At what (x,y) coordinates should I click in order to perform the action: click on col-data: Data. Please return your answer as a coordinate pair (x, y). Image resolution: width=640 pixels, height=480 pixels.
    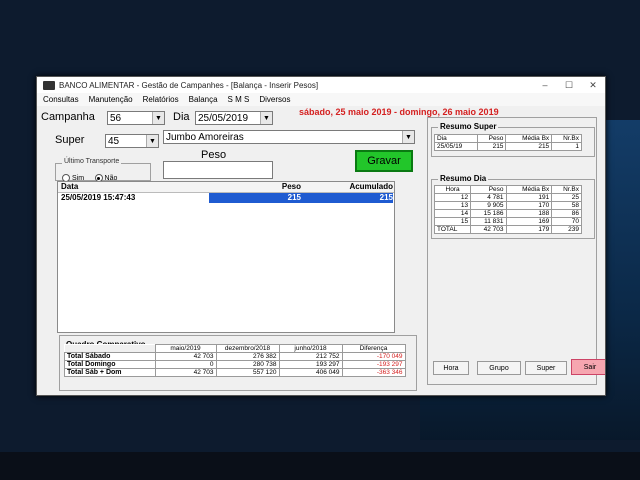
    Looking at the image, I should click on (70, 186).